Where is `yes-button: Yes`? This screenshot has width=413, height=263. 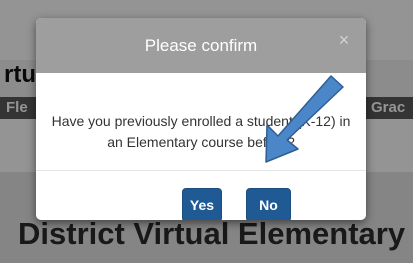 yes-button: Yes is located at coordinates (202, 204).